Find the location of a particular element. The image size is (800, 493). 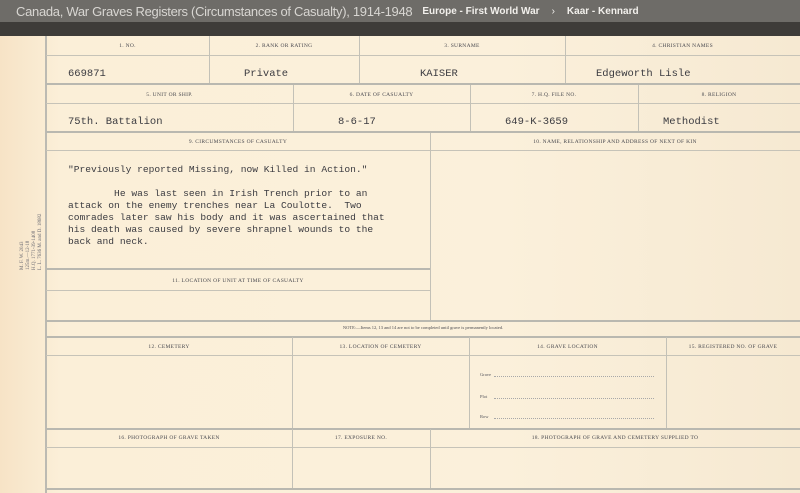

label-unit: 5. UNIT OR SHIP. is located at coordinates (169, 95).